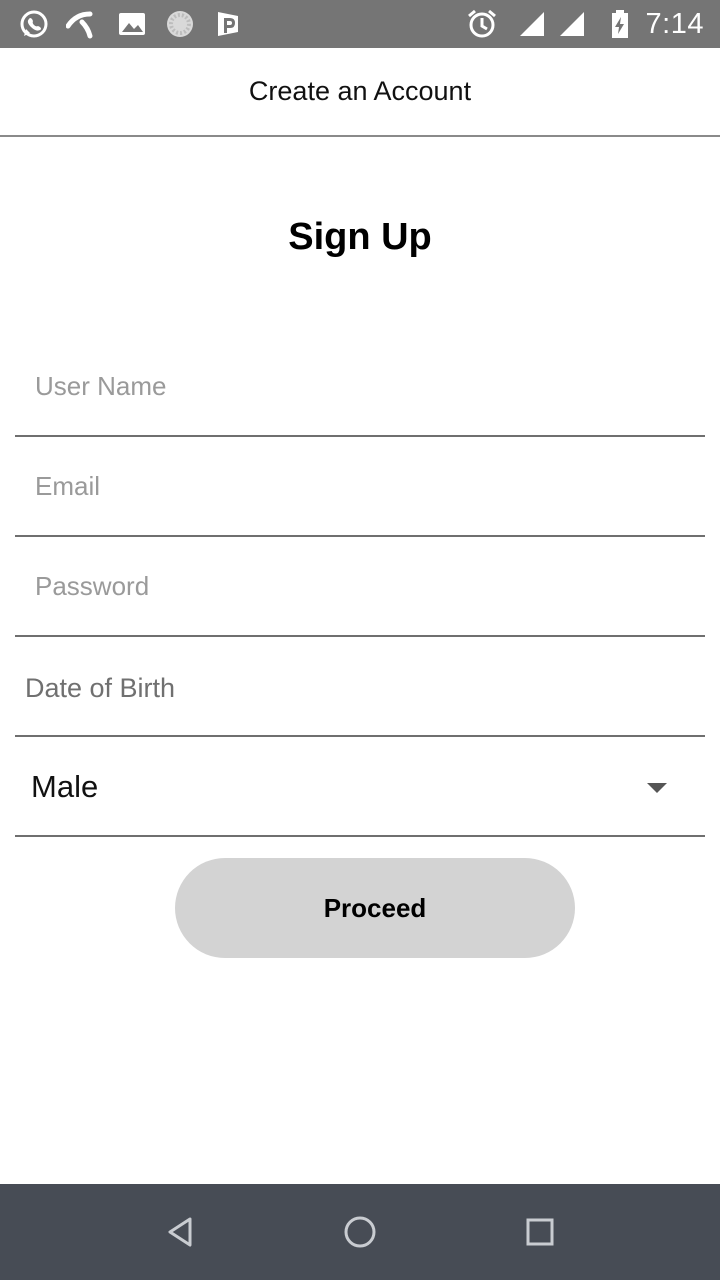 Image resolution: width=720 pixels, height=1280 pixels. I want to click on username-input, so click(360, 386).